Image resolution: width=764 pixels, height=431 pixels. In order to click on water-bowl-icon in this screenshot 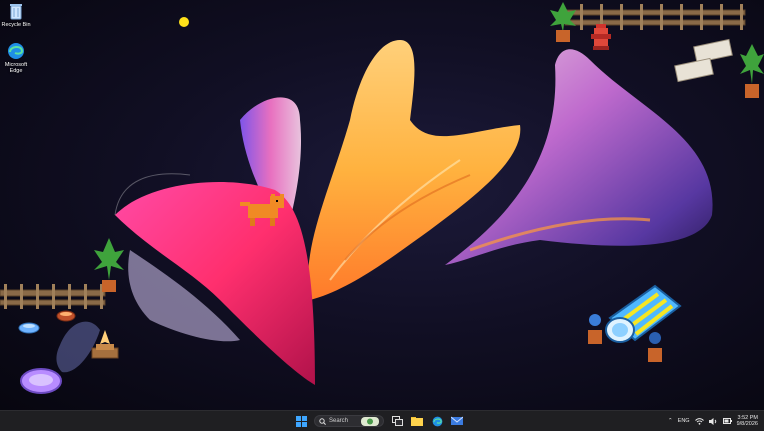, I will do `click(29, 328)`.